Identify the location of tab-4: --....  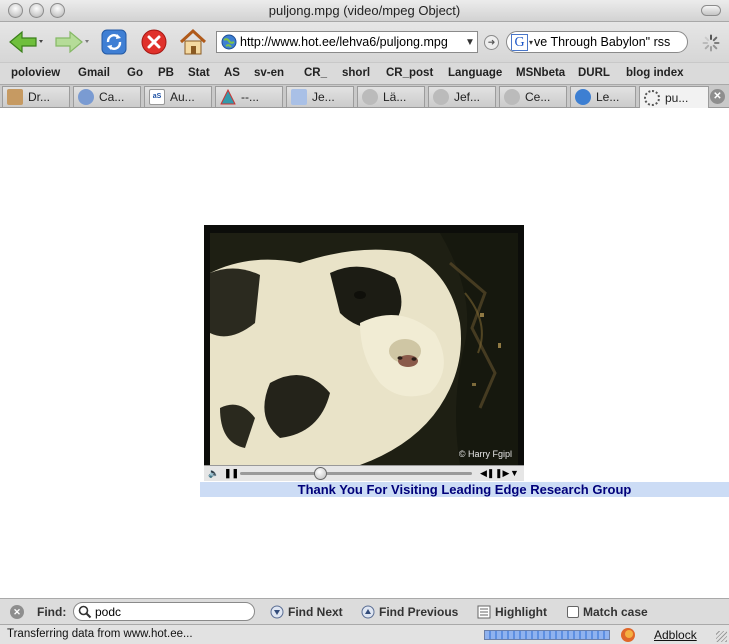
(249, 96).